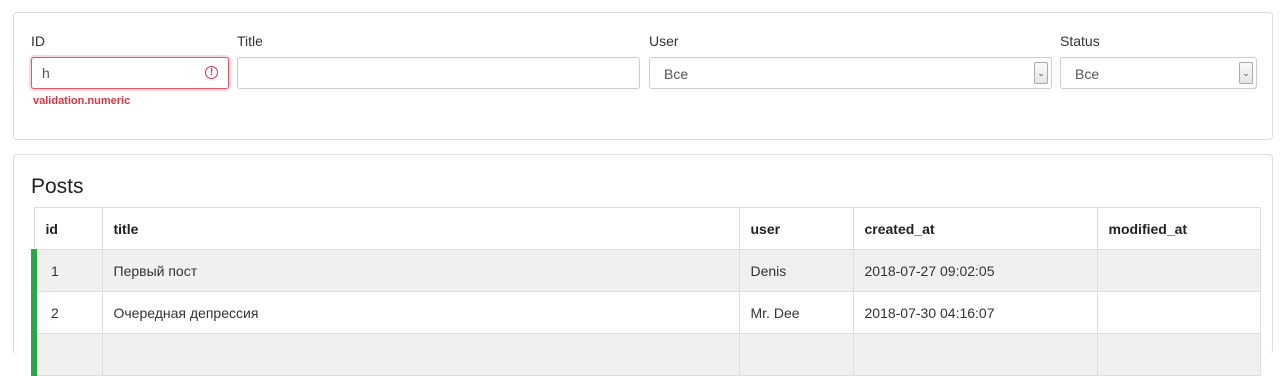 The height and width of the screenshot is (376, 1280). What do you see at coordinates (1080, 41) in the screenshot?
I see `status-filter-label: Status` at bounding box center [1080, 41].